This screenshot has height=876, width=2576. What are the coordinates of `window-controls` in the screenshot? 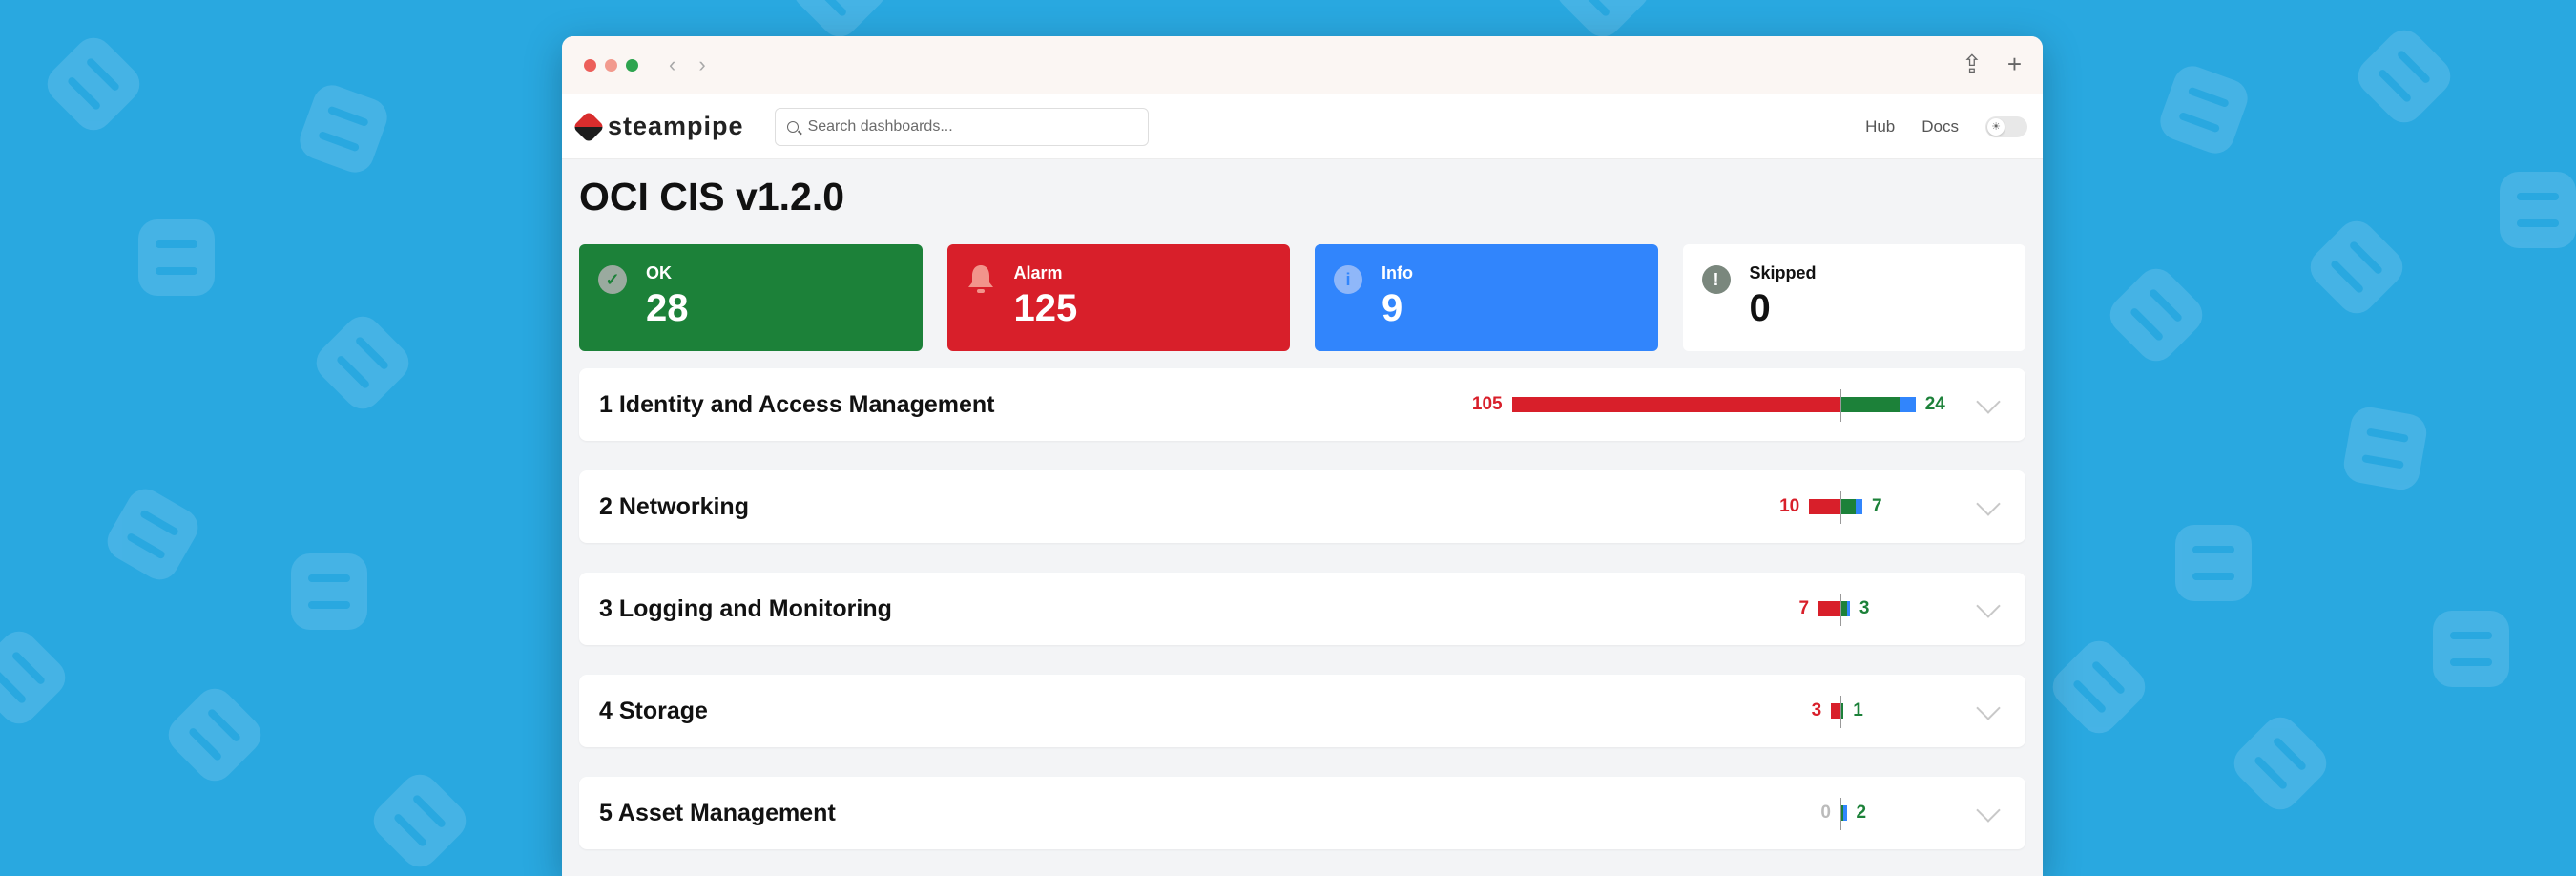 It's located at (611, 65).